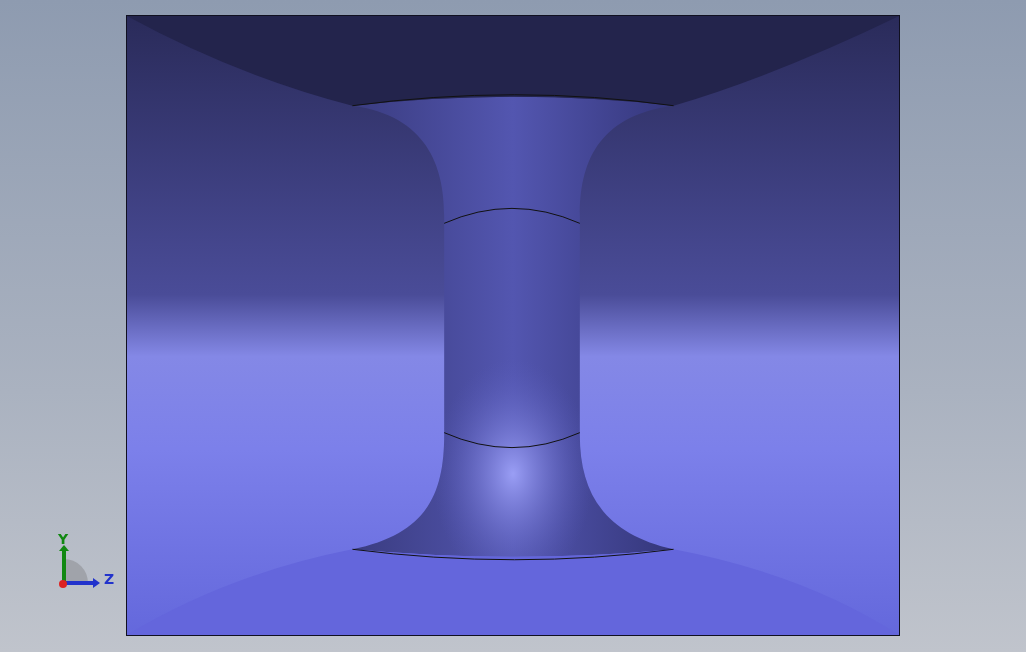  What do you see at coordinates (79, 567) in the screenshot?
I see `axis-triad-drawing` at bounding box center [79, 567].